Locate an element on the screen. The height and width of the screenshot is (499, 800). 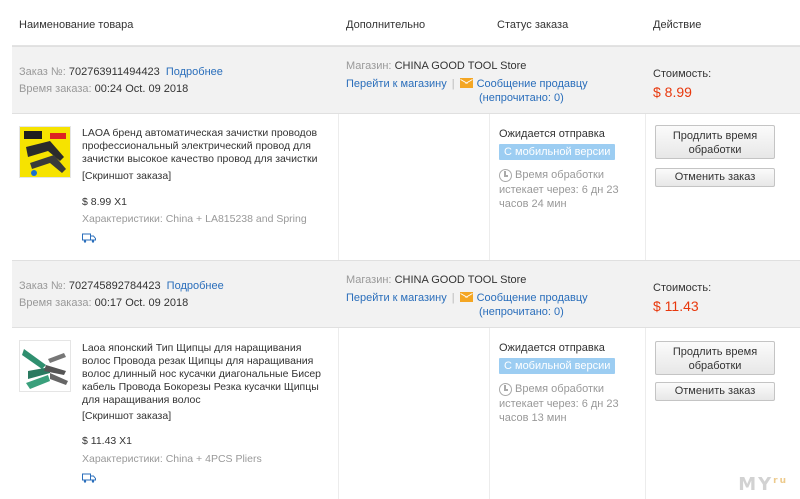
expire-countdown: истекает через: 6 дн 23 часов 24 мин is located at coordinates (559, 197).